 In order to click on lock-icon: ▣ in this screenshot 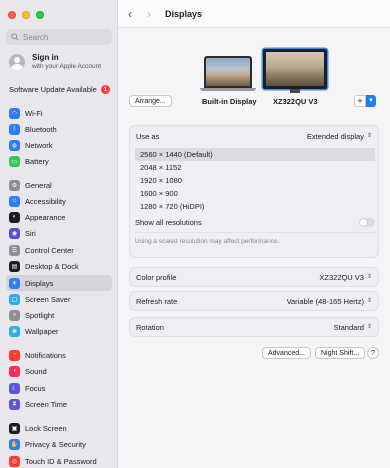, I will do `click(14, 428)`.